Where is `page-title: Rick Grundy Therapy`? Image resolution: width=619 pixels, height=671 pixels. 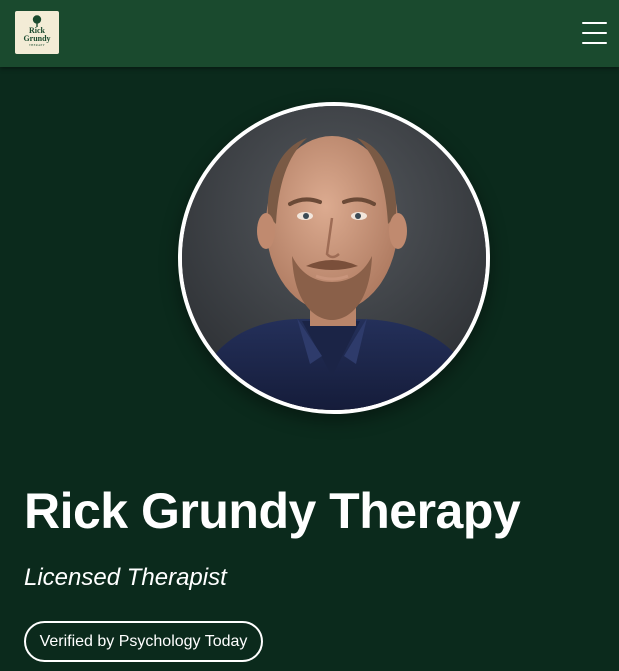
page-title: Rick Grundy Therapy is located at coordinates (272, 511).